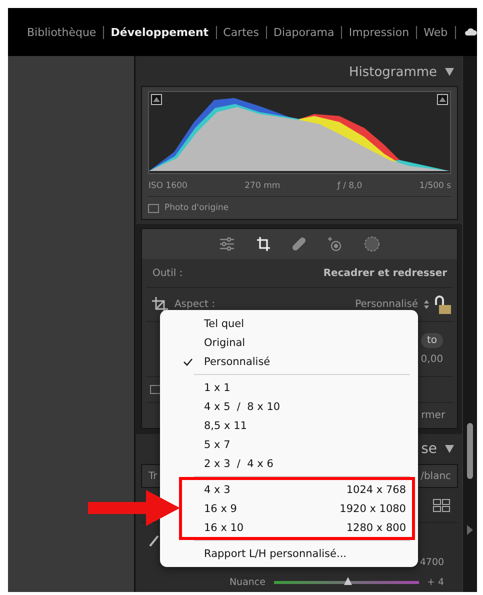  Describe the element at coordinates (470, 451) in the screenshot. I see `scroll-thumb` at that location.